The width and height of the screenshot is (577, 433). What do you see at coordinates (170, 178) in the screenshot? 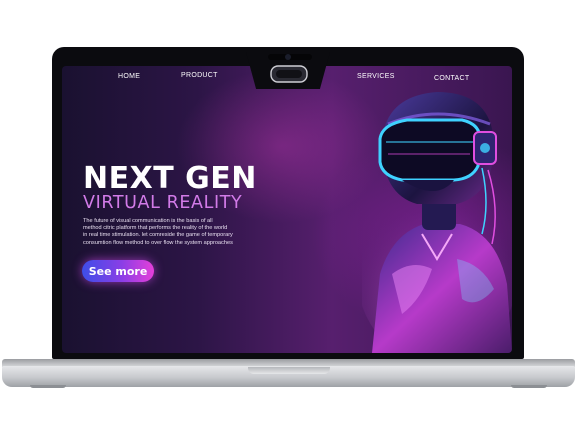
I see `hero-headline: NEXT GEN` at bounding box center [170, 178].